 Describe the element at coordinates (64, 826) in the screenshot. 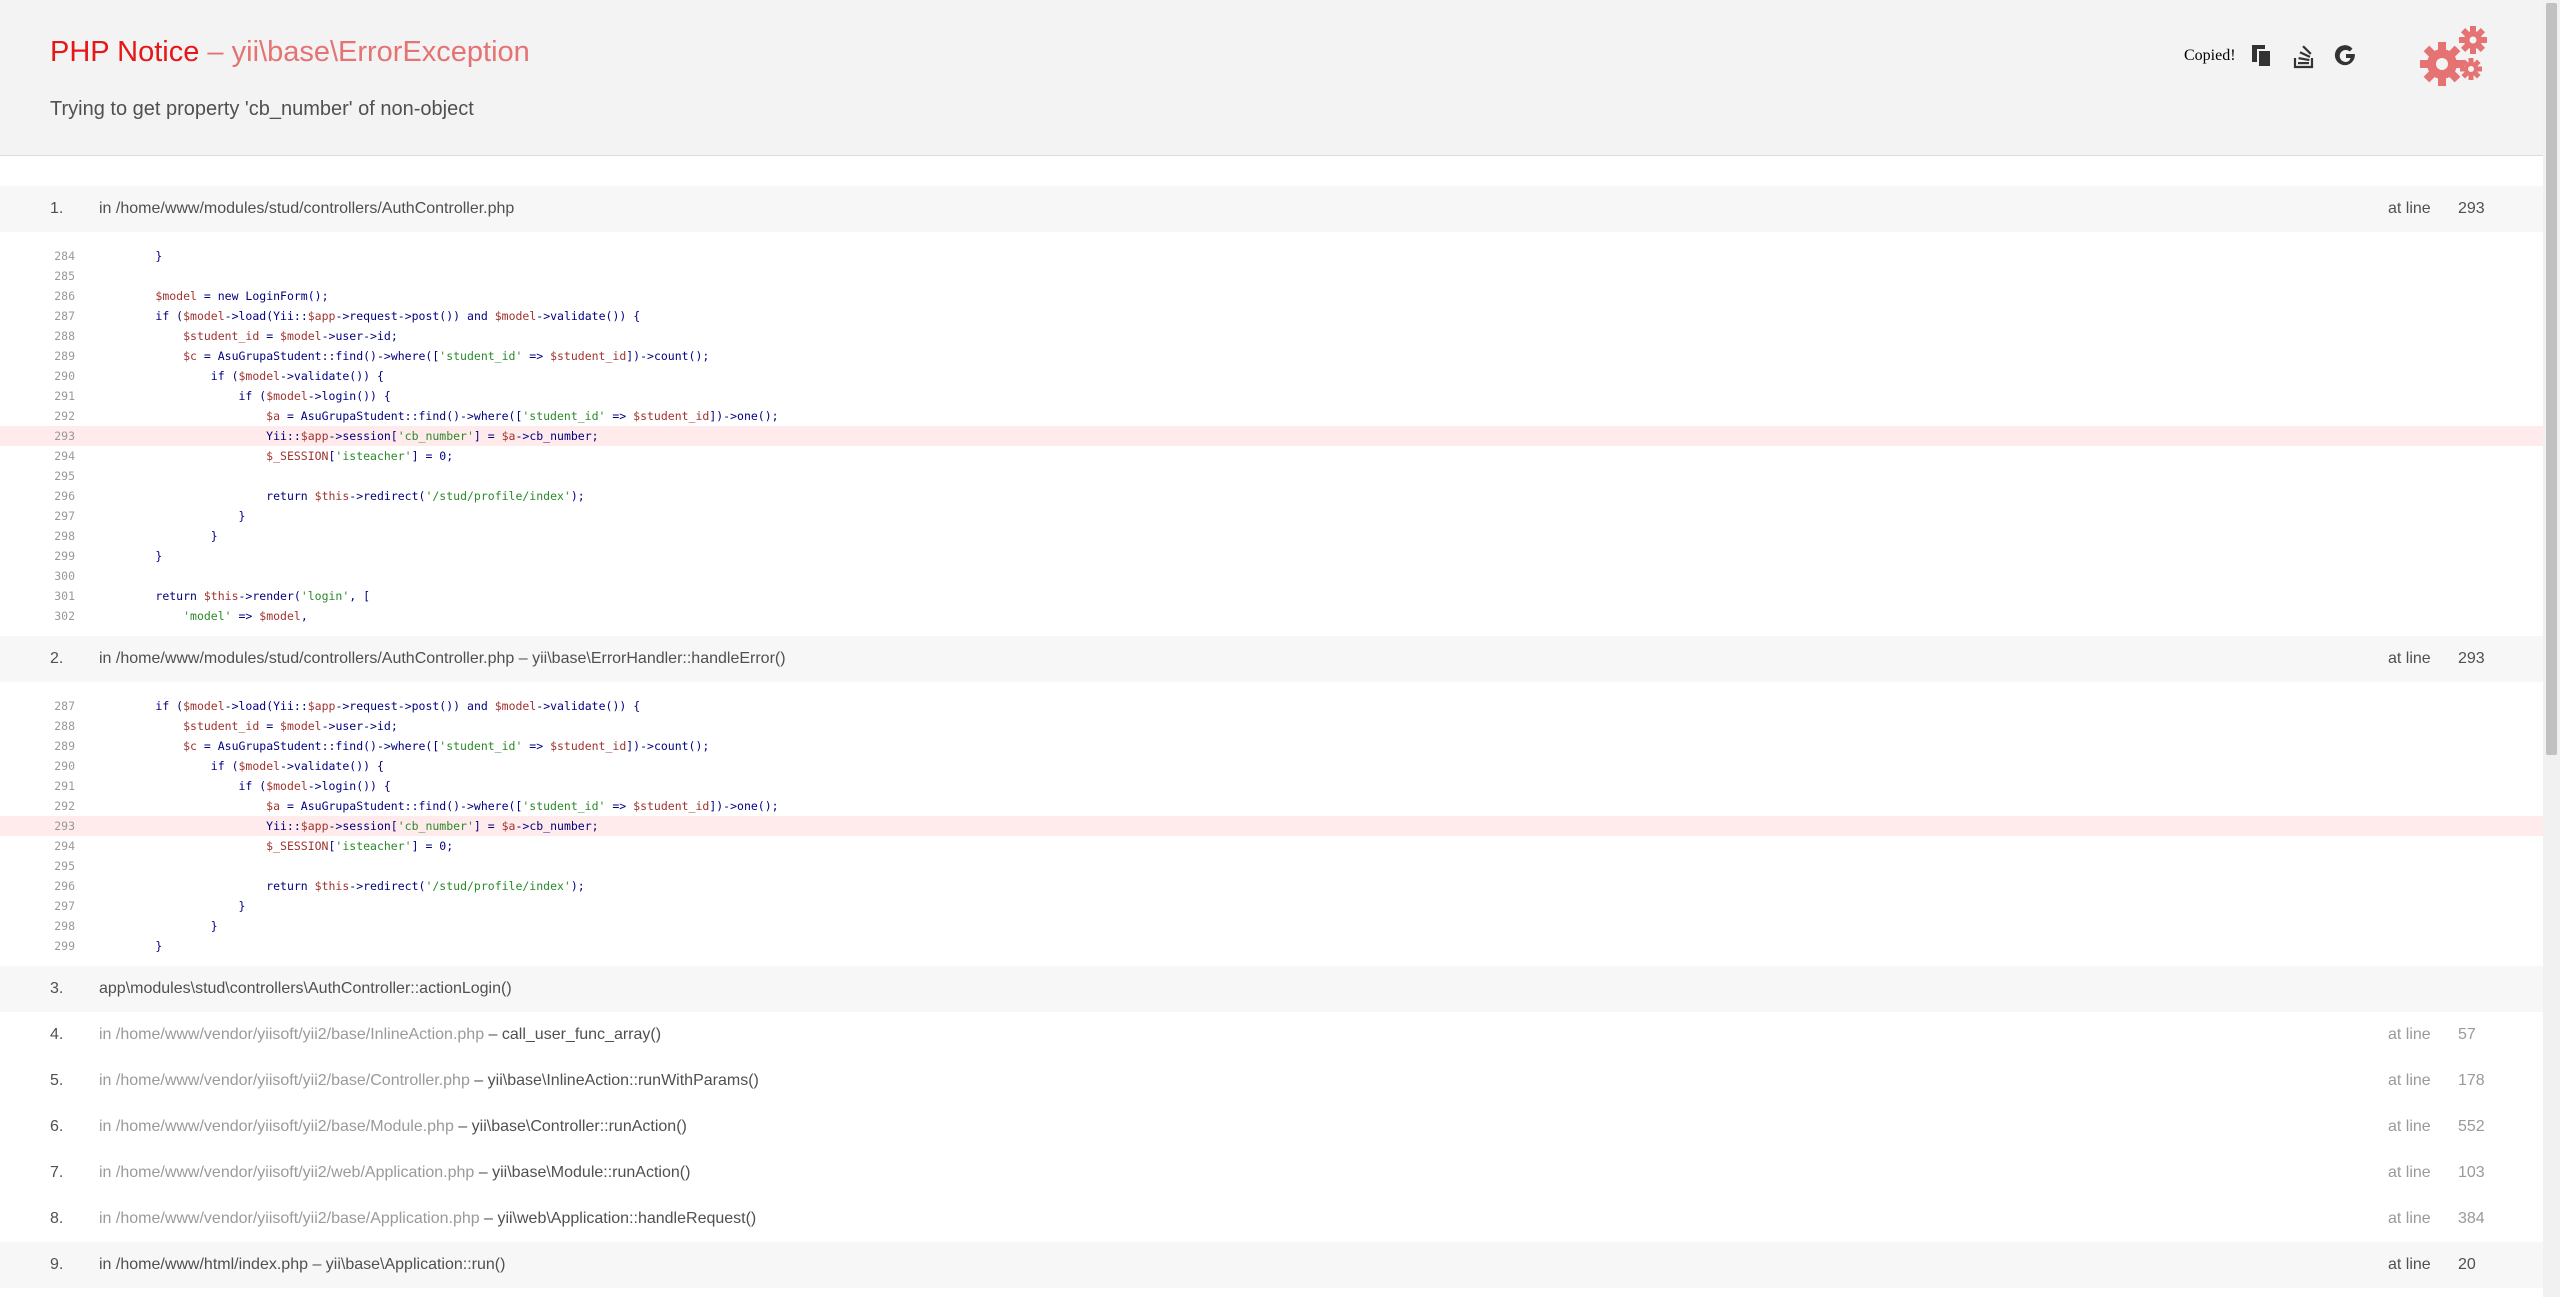

I see `code-line-number: 293` at that location.